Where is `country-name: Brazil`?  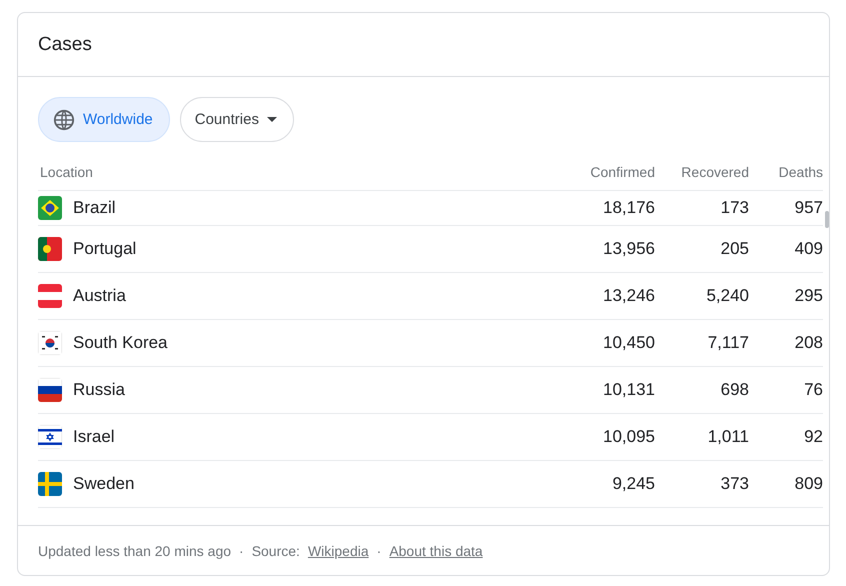
country-name: Brazil is located at coordinates (94, 208).